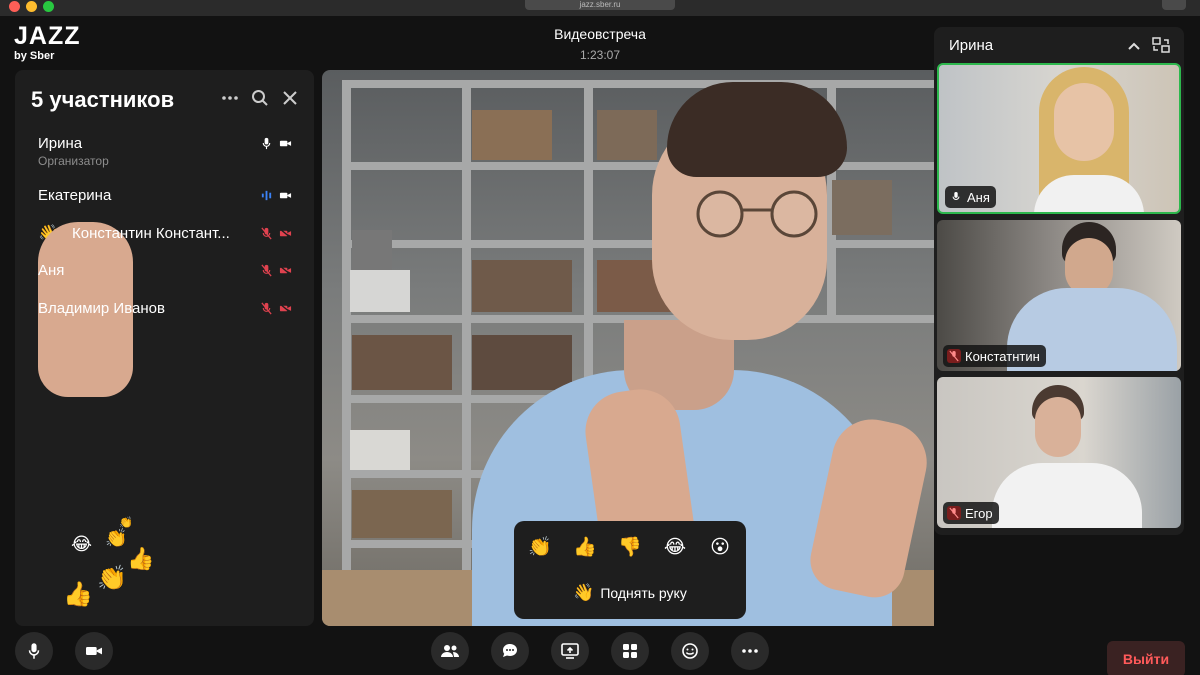 This screenshot has height=675, width=1200. What do you see at coordinates (540, 548) in the screenshot?
I see `clap-reaction-button: 👏` at bounding box center [540, 548].